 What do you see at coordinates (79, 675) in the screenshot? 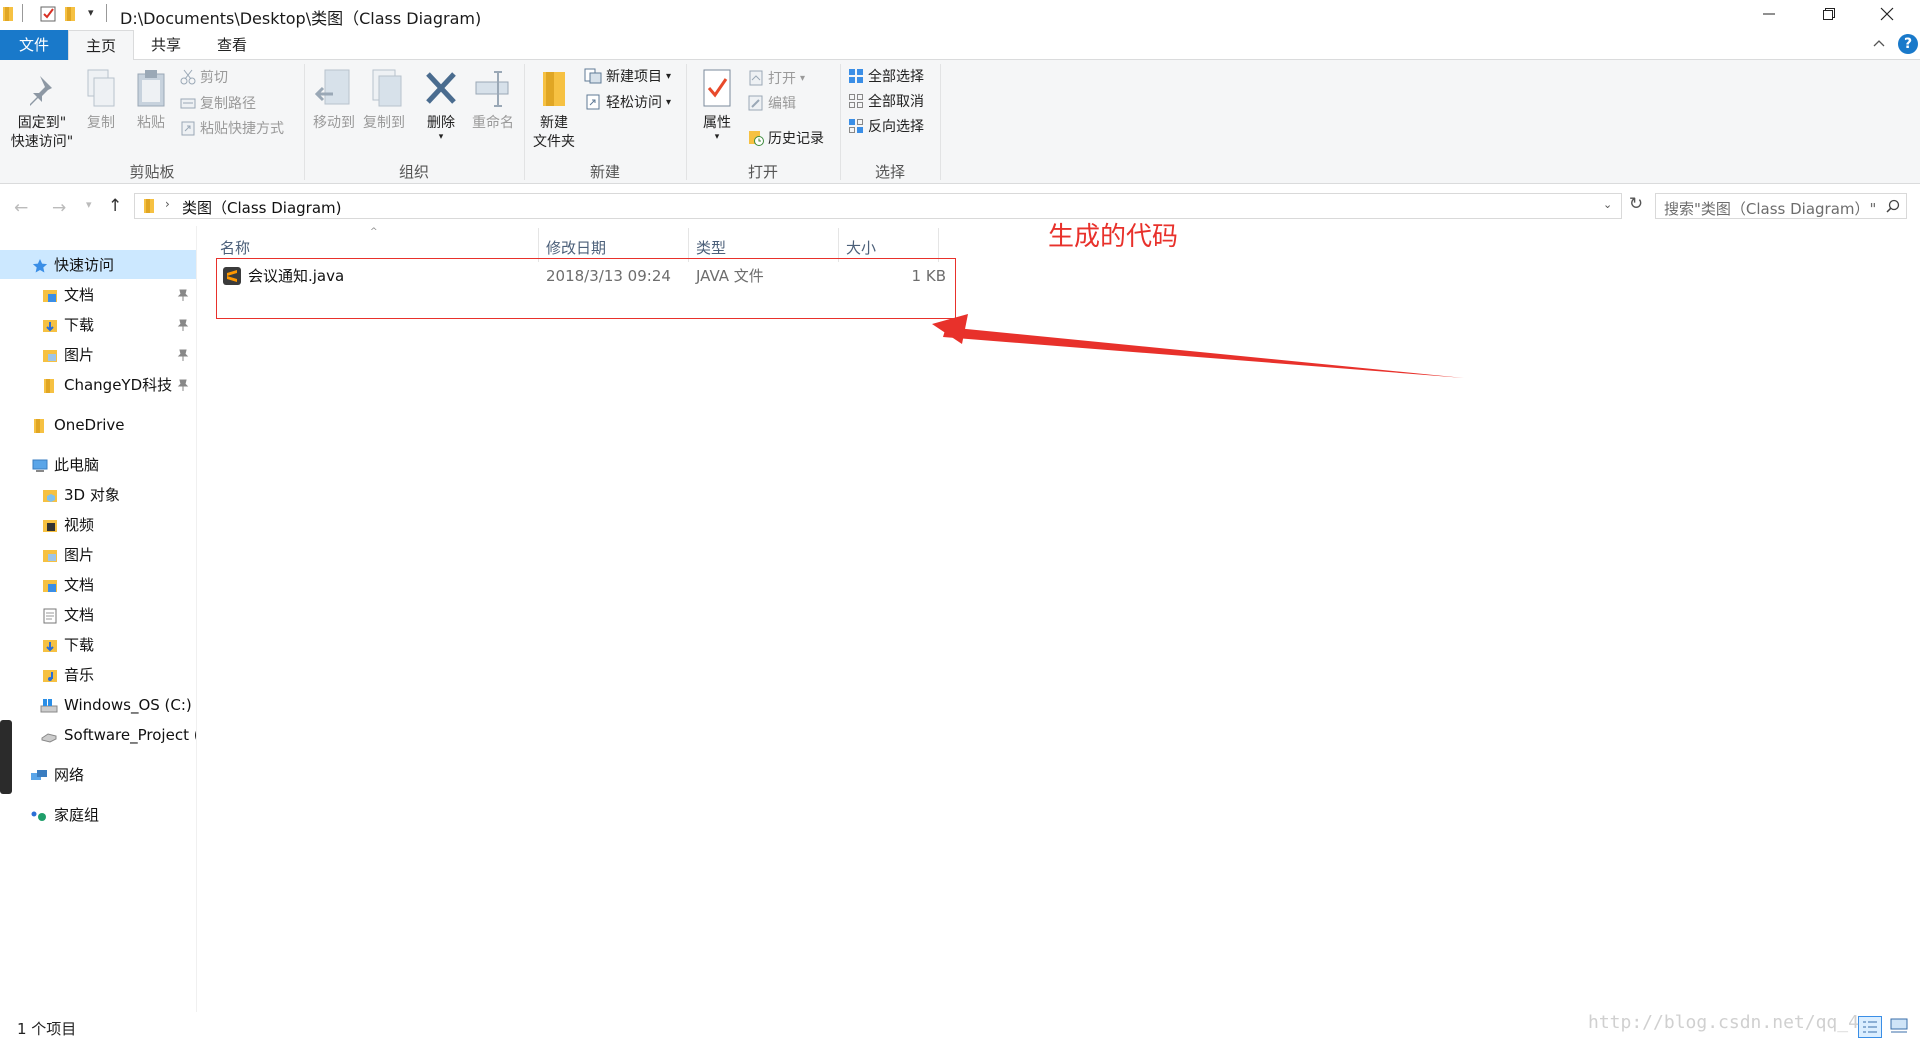
I see `nav-pc-music-label: 音乐` at bounding box center [79, 675].